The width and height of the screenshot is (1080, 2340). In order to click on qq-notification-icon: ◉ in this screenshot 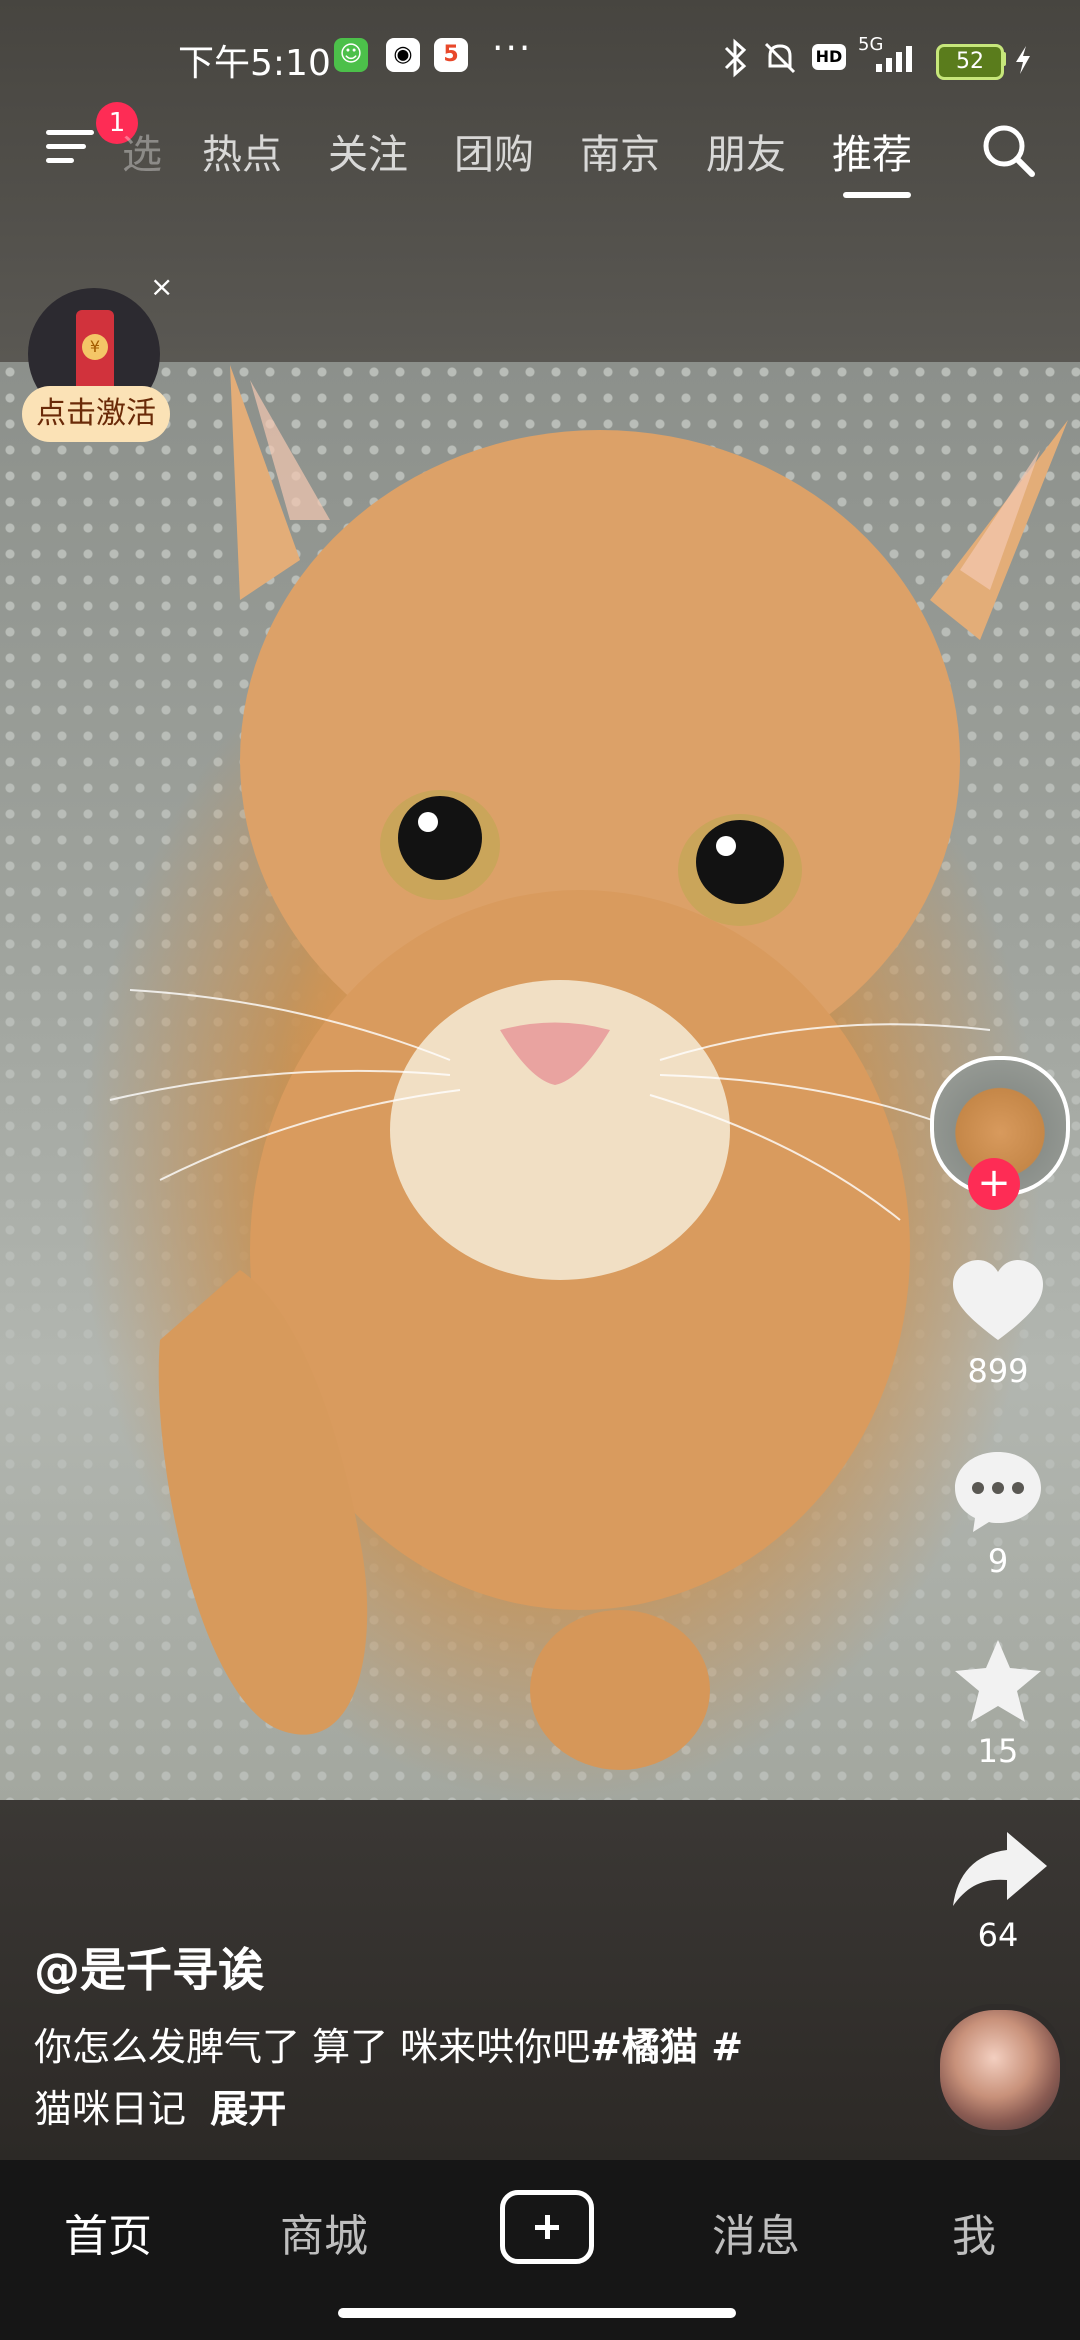, I will do `click(403, 55)`.